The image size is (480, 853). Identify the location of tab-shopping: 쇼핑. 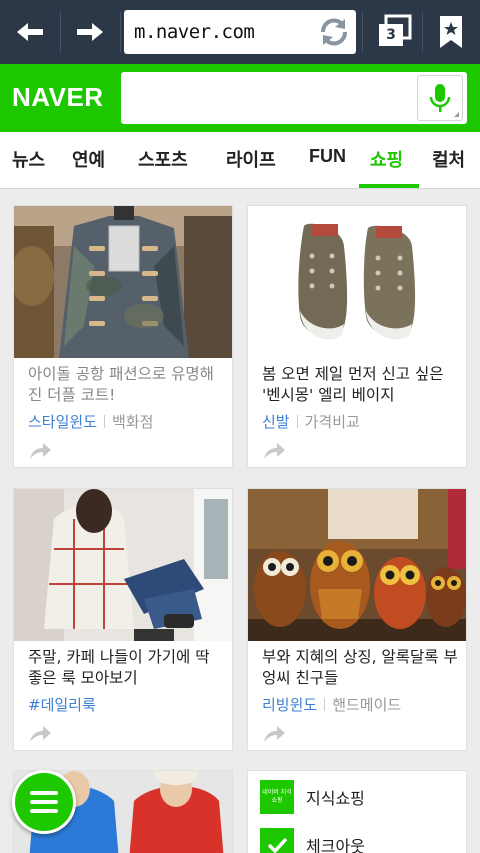
(386, 159).